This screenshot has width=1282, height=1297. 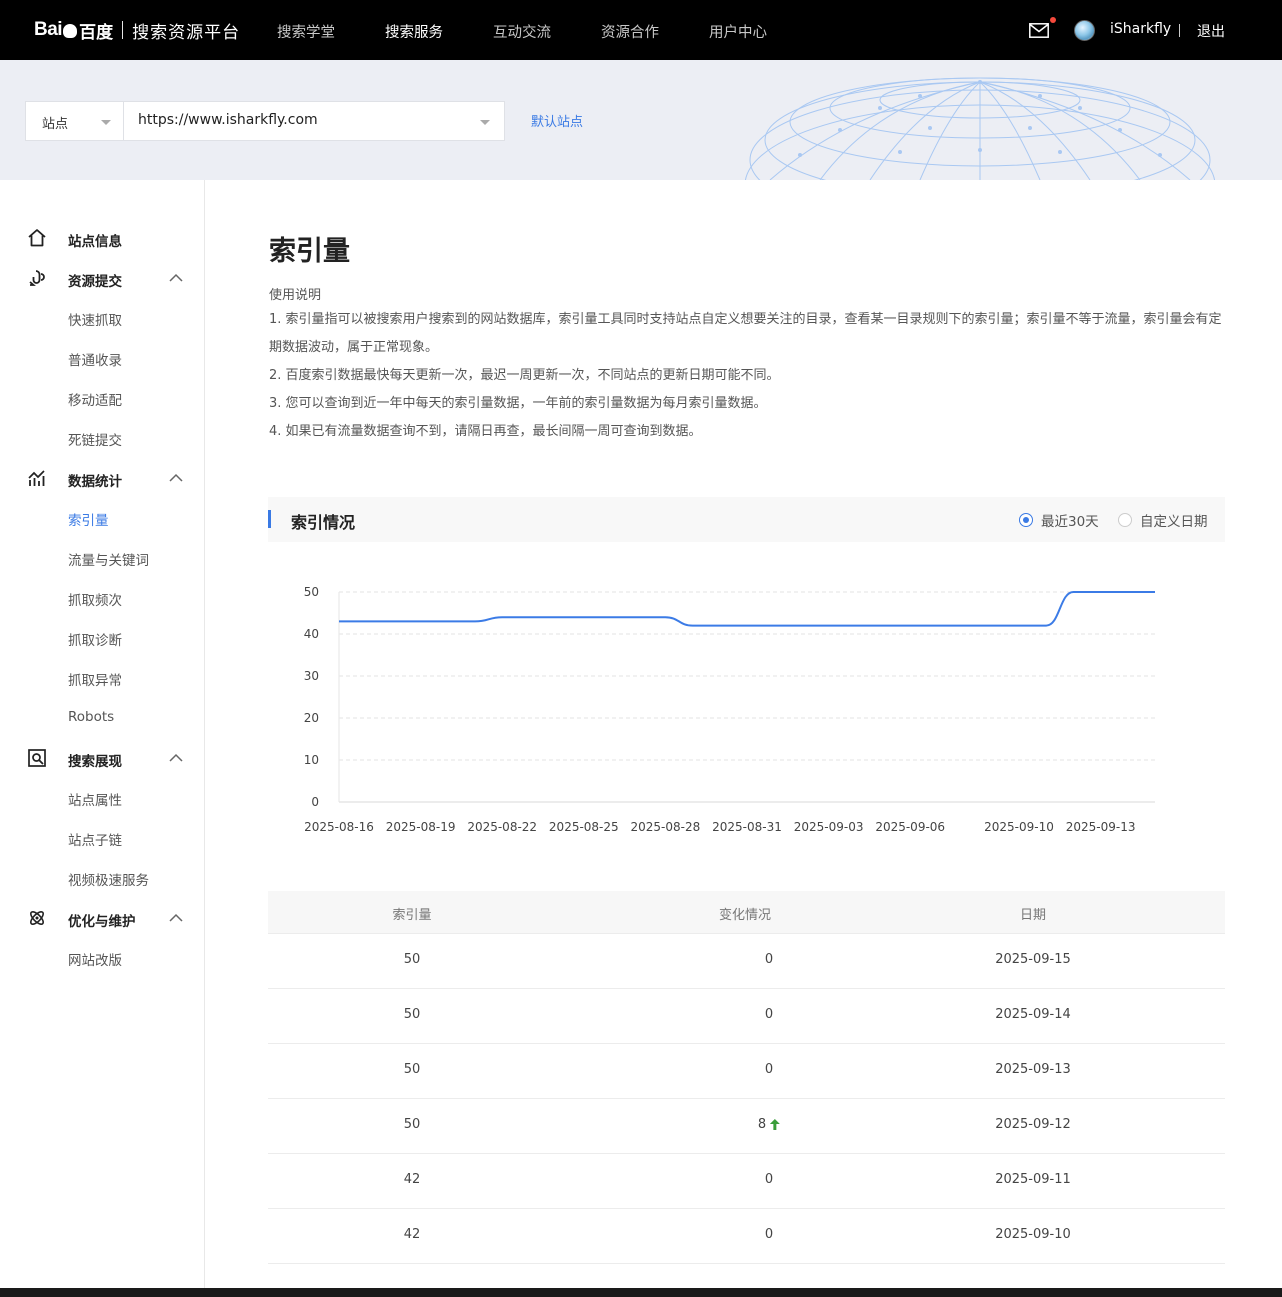 What do you see at coordinates (630, 30) in the screenshot?
I see `nav-item-resource-cooperation: 资源合作` at bounding box center [630, 30].